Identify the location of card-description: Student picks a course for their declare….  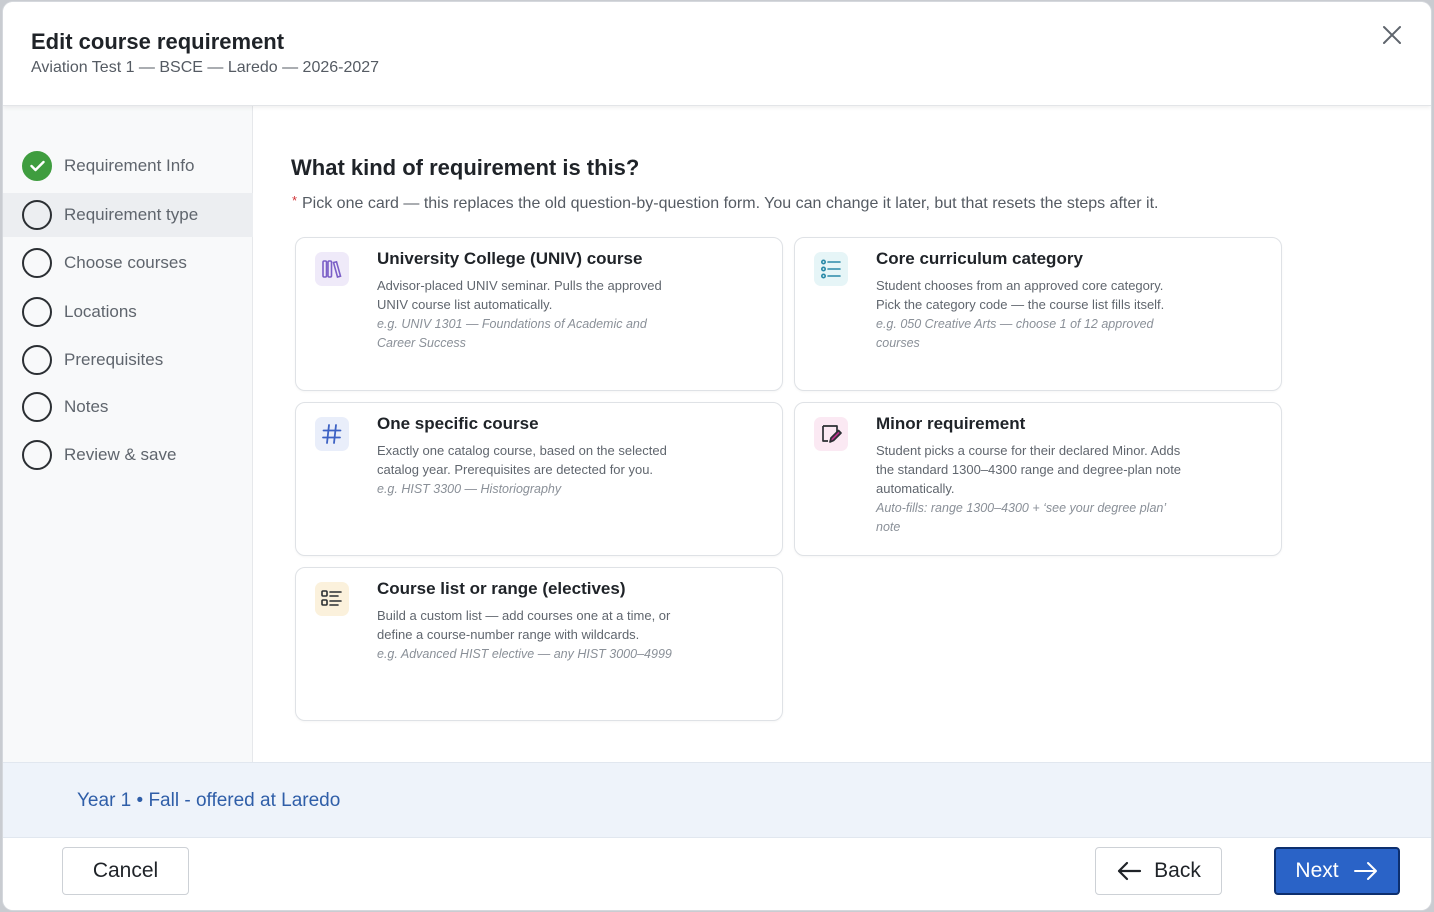
(1031, 489).